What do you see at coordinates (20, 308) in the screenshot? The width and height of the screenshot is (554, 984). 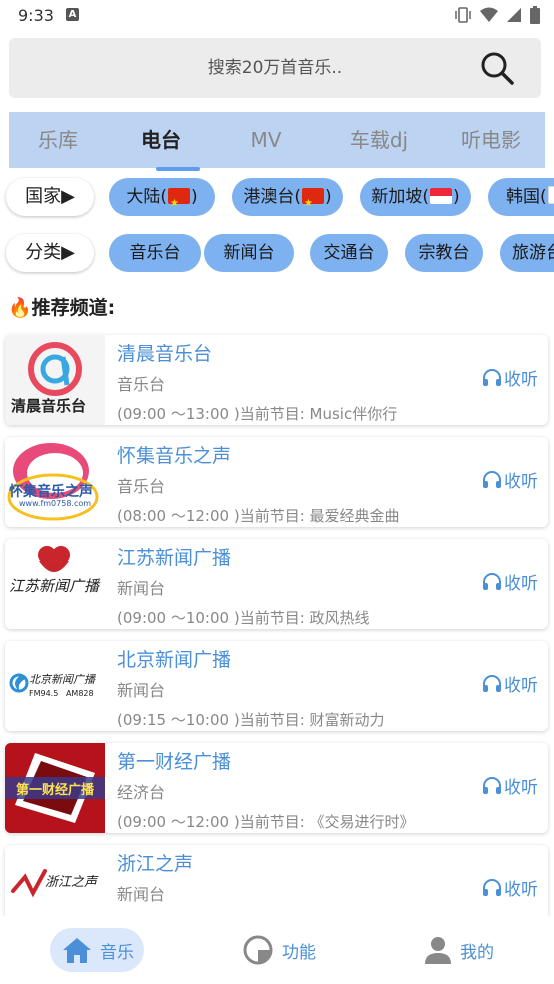 I see `fire-icon: 🔥` at bounding box center [20, 308].